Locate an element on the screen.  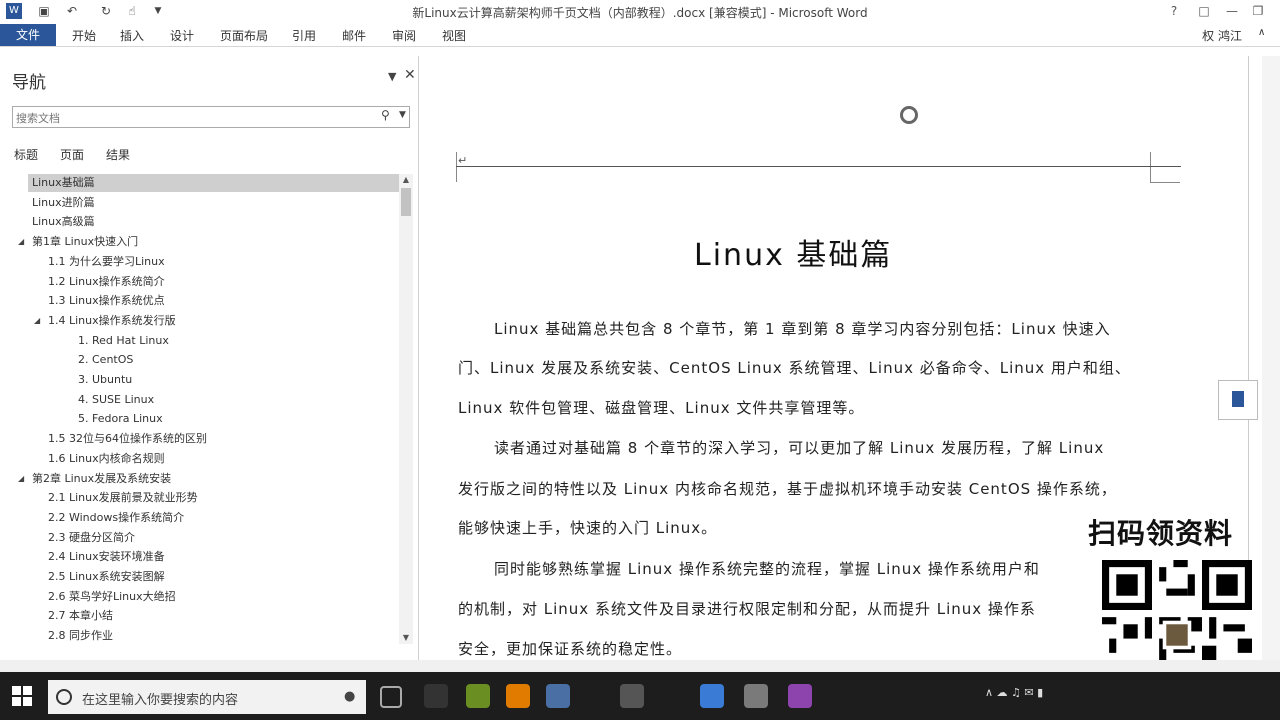
paragraph-mark: ↵ is located at coordinates (463, 160).